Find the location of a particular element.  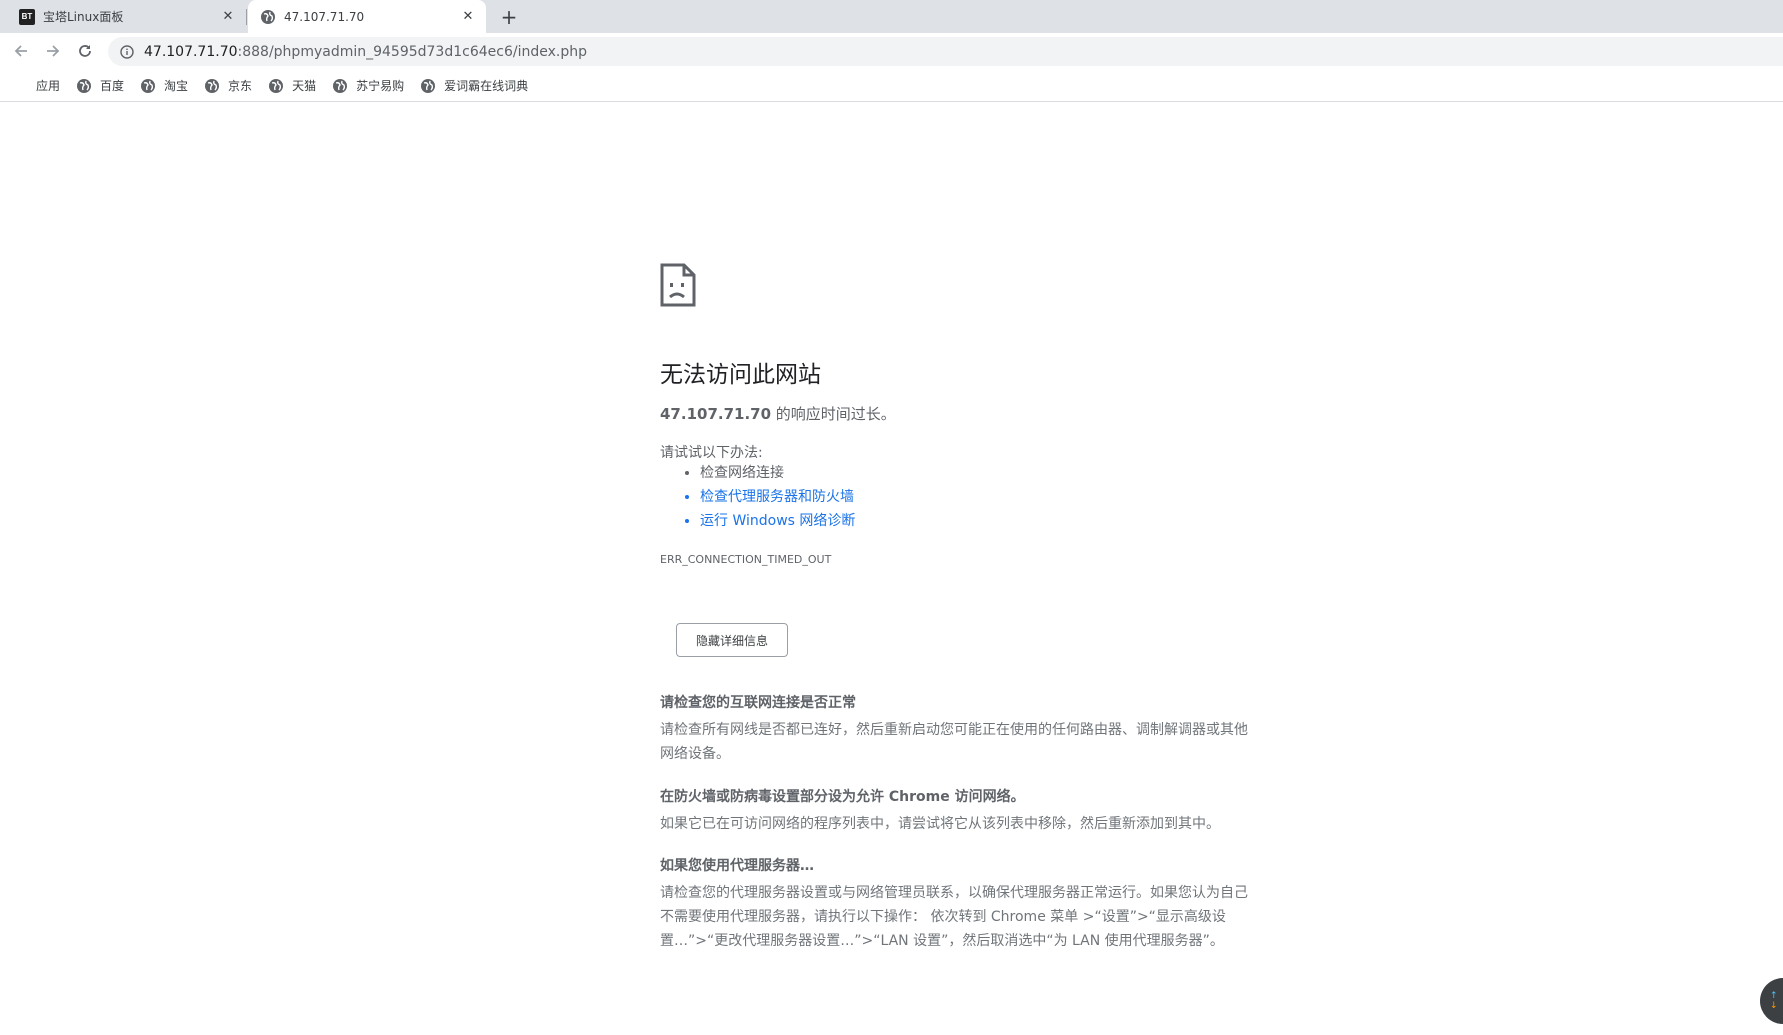

error-host: 47.107.71.70 is located at coordinates (716, 414).